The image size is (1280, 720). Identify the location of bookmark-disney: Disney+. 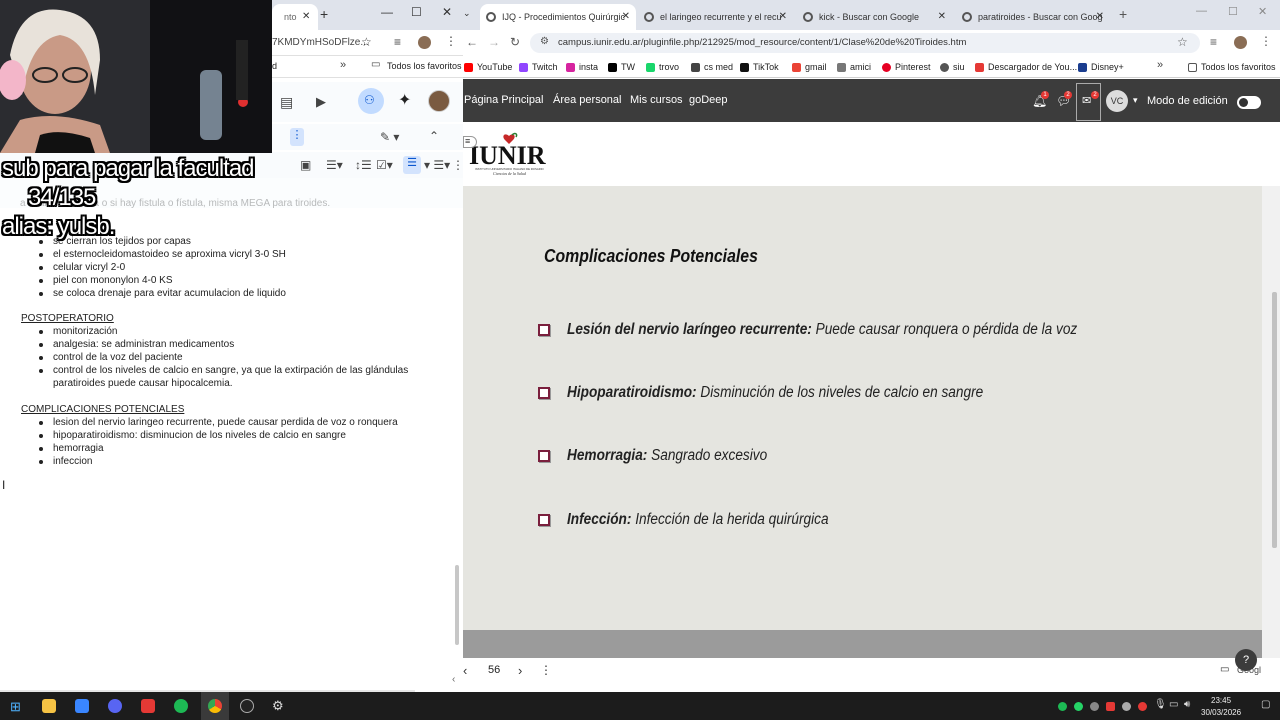
(1101, 67).